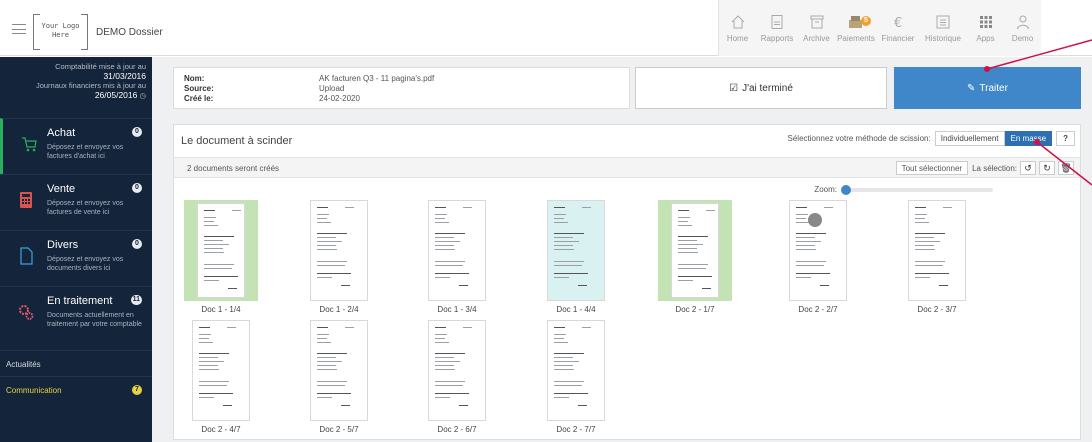  I want to click on zoom-control: Zoom:, so click(903, 189).